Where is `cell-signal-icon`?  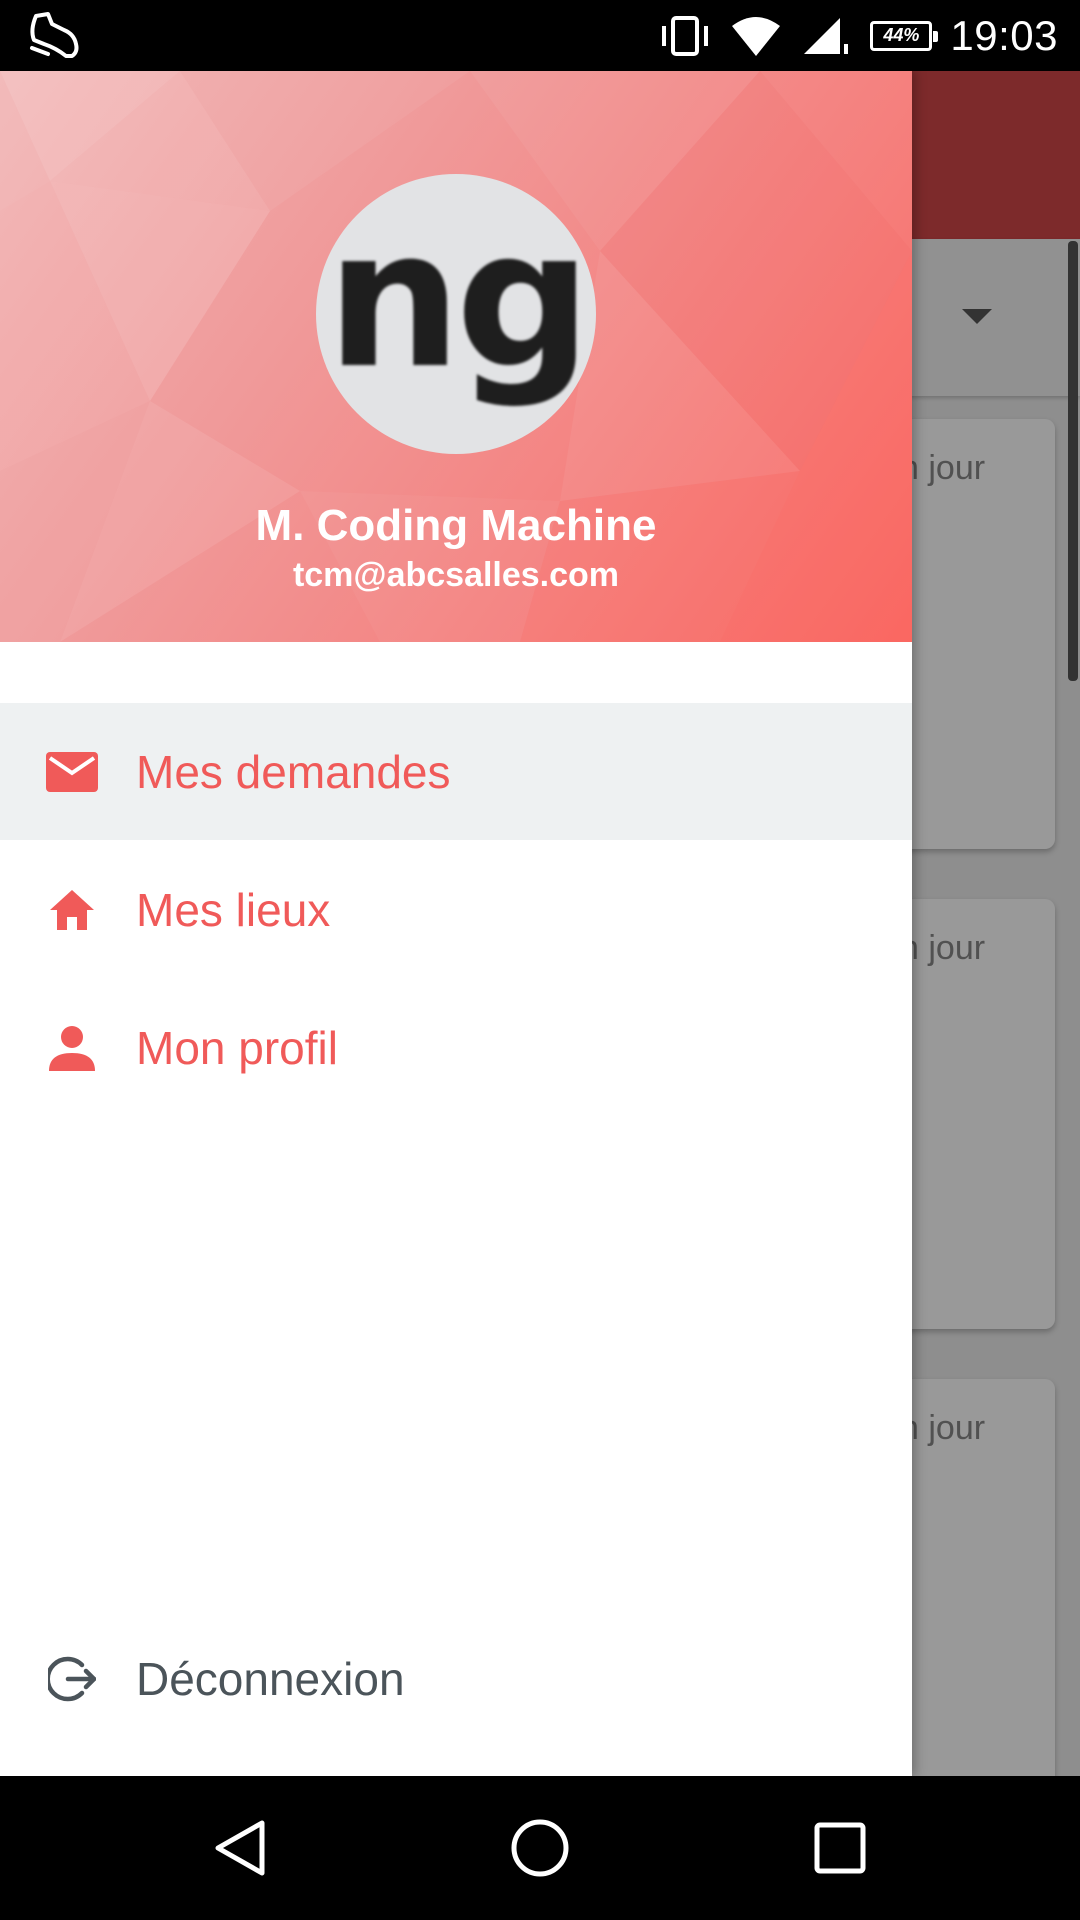
cell-signal-icon is located at coordinates (826, 35).